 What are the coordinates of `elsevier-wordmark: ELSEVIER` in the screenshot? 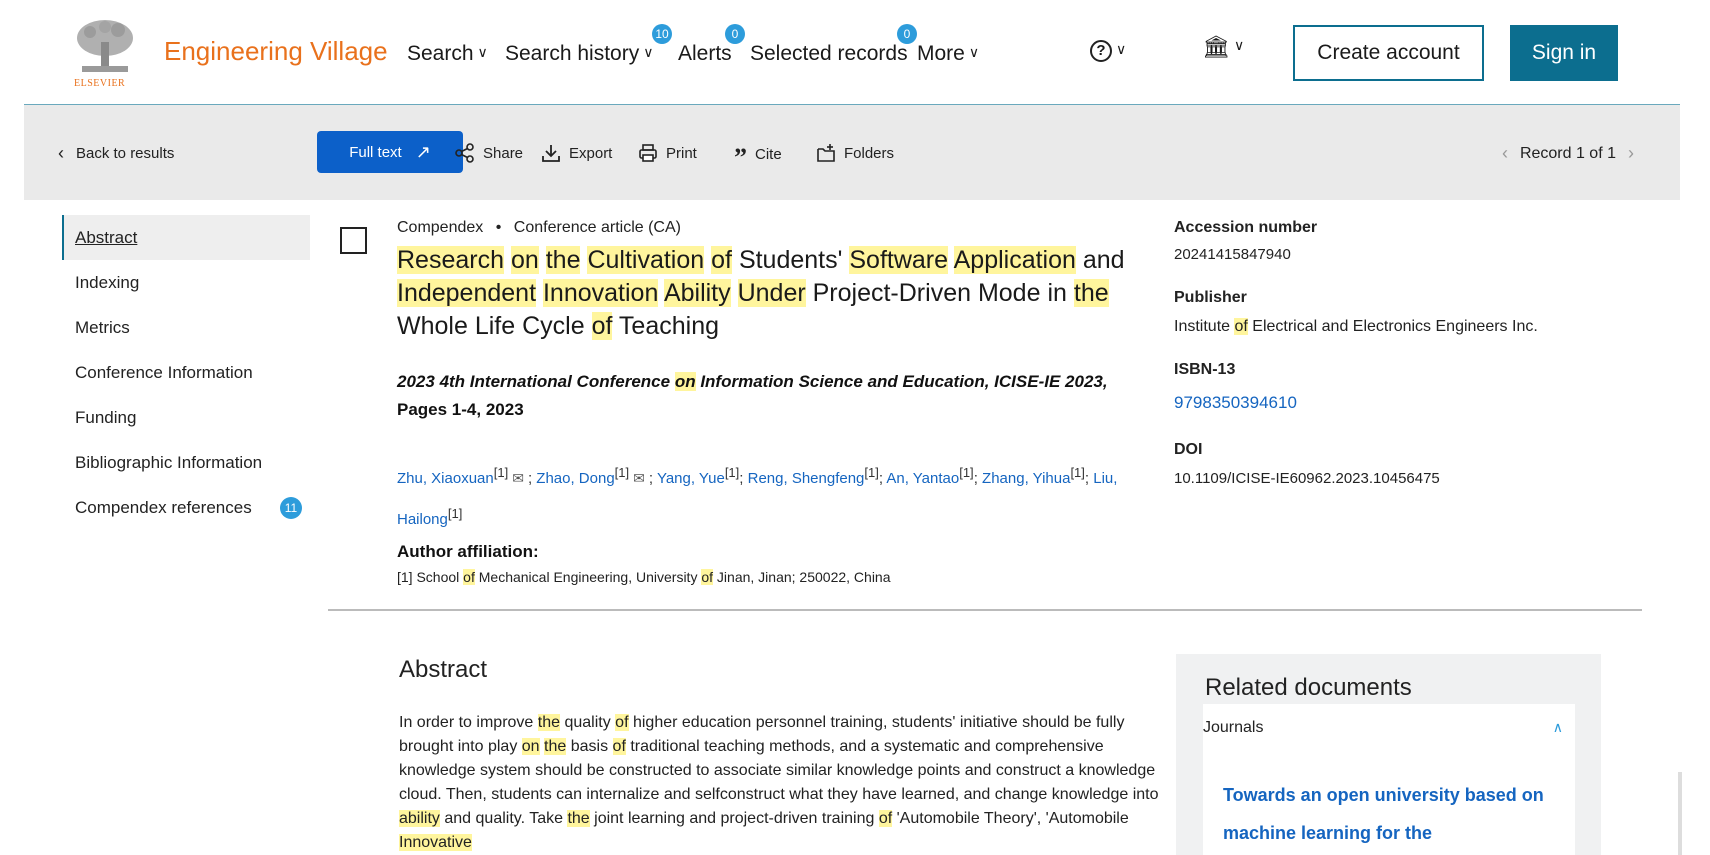 It's located at (100, 83).